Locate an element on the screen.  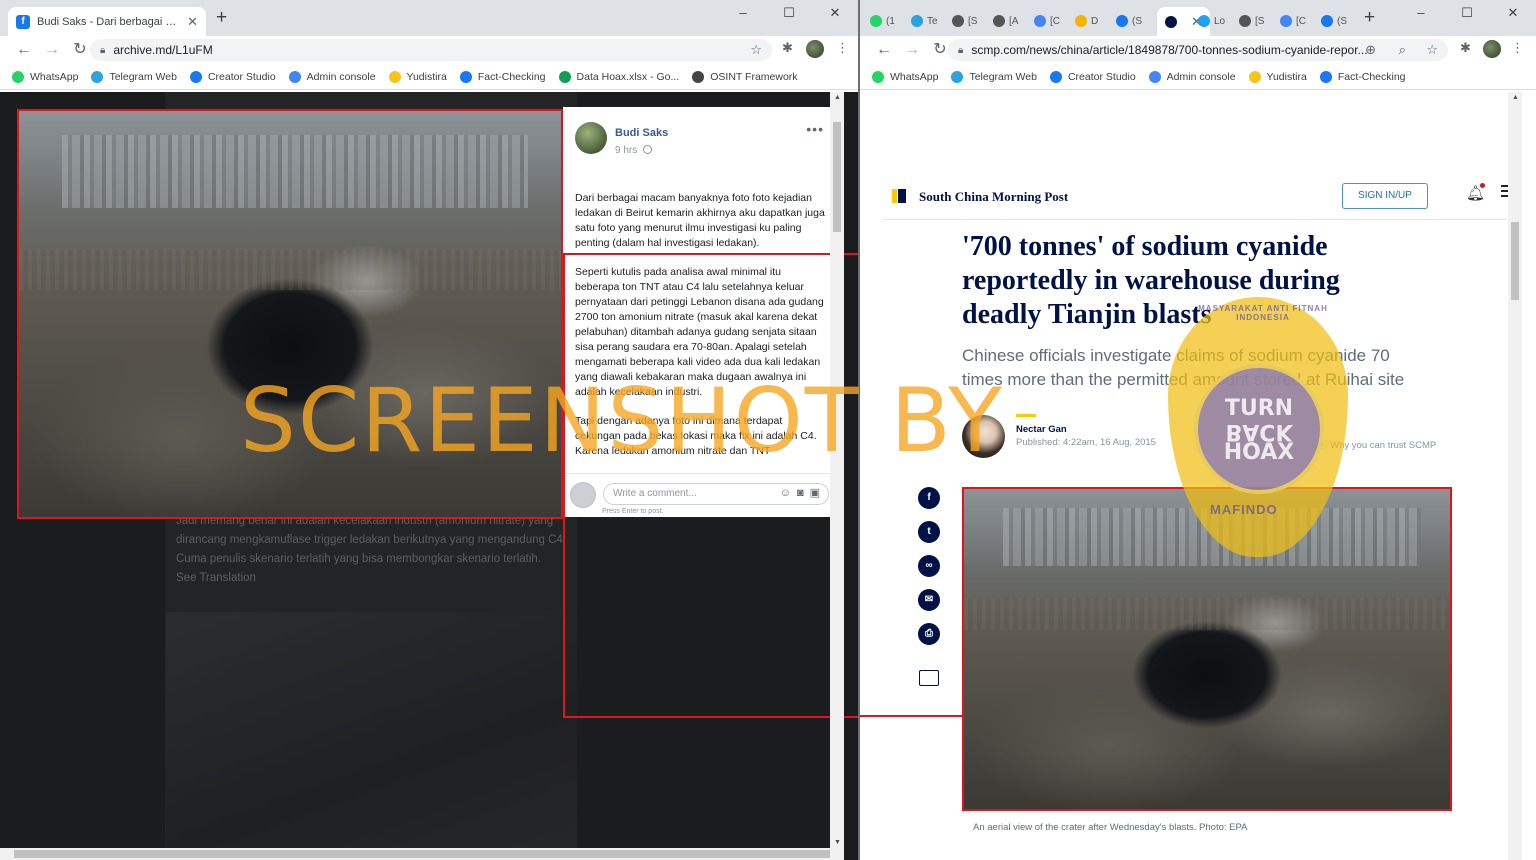
tab-10: [C is located at coordinates (1293, 21).